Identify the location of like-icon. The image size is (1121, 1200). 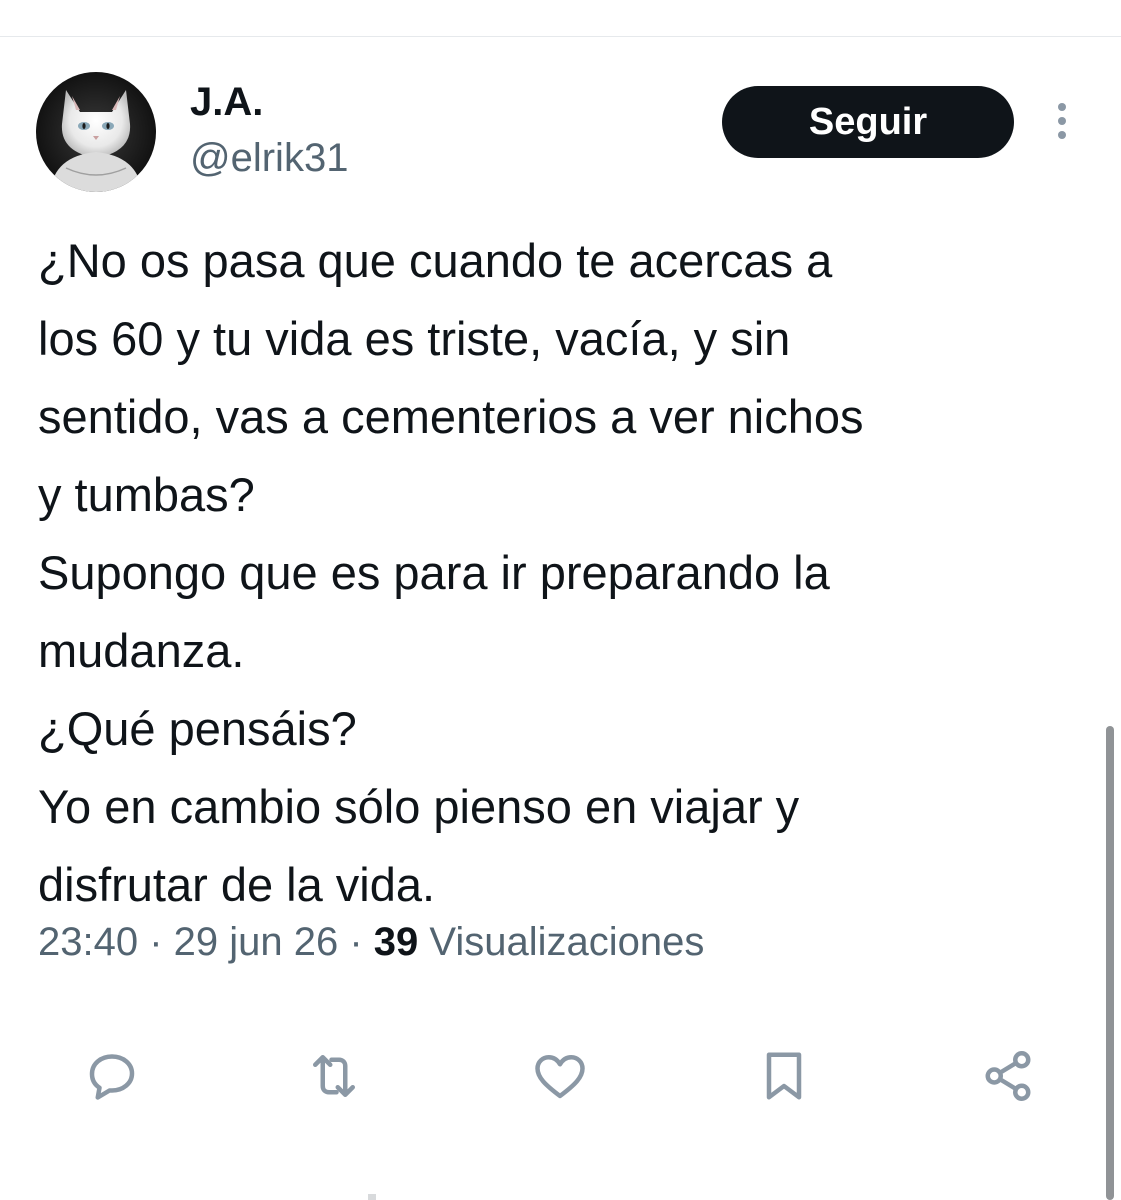
(560, 1077).